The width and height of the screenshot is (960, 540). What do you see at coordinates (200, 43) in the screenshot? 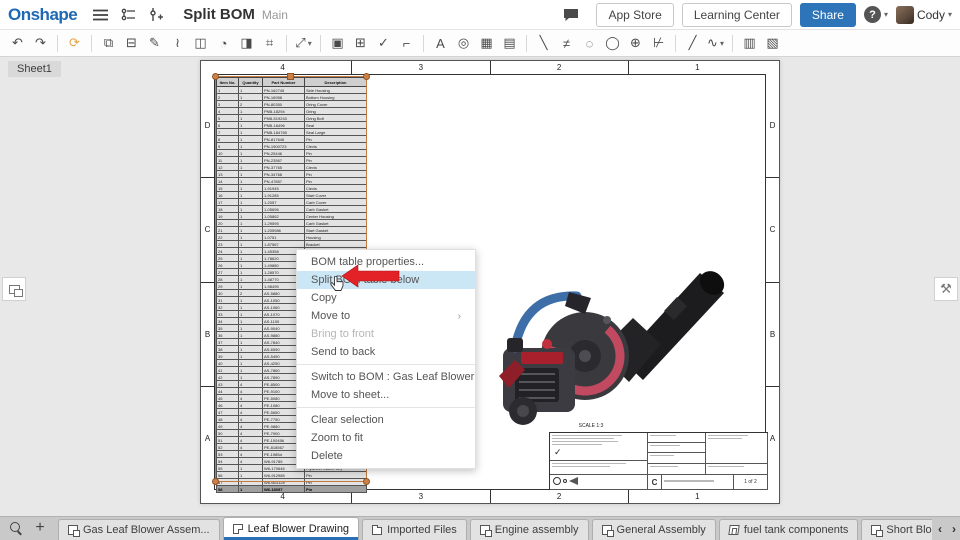
I see `section-view-icon: ◫` at bounding box center [200, 43].